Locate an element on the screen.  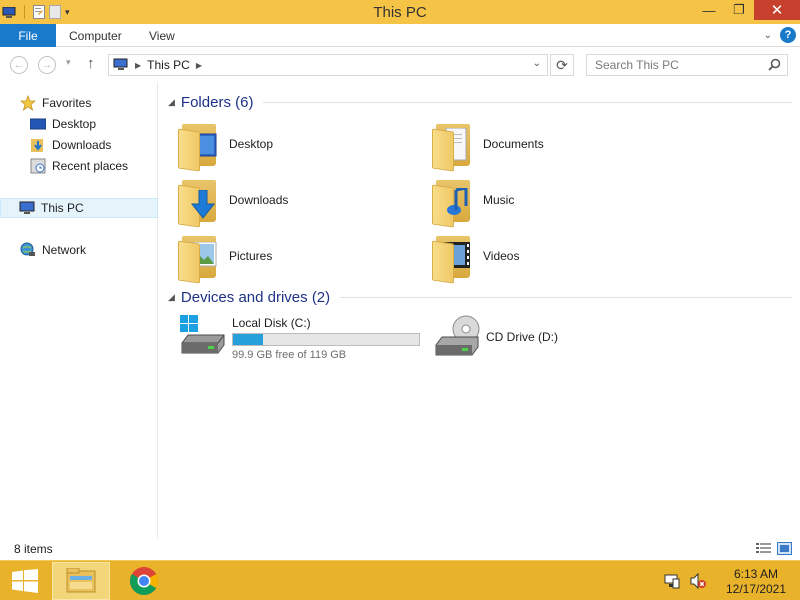
drive-local-disk-c: Local Disk (C:) 99.9 GB free of 119 GB is located at coordinates (299, 338).